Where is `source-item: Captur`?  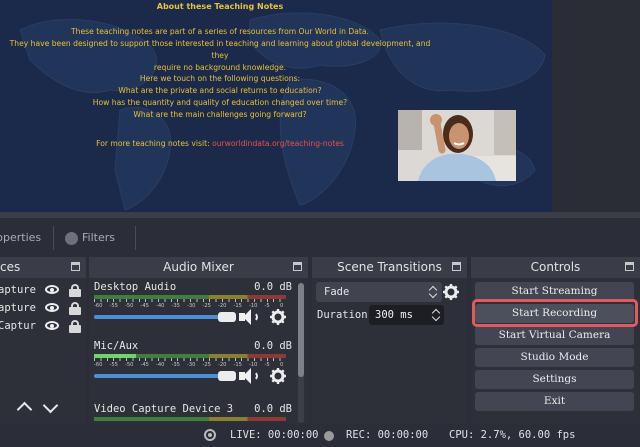
source-item: Captur is located at coordinates (43, 326).